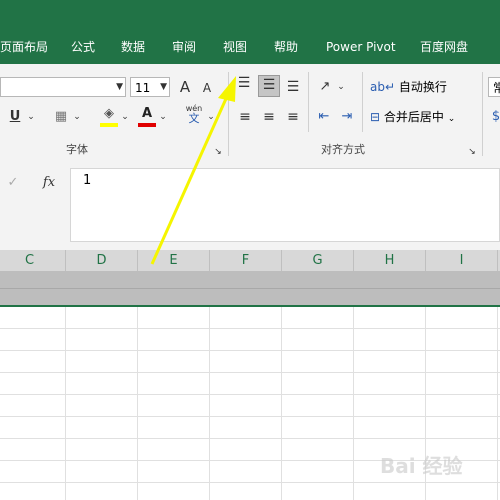 The width and height of the screenshot is (500, 500). Describe the element at coordinates (190, 178) in the screenshot. I see `arrow-line` at that location.